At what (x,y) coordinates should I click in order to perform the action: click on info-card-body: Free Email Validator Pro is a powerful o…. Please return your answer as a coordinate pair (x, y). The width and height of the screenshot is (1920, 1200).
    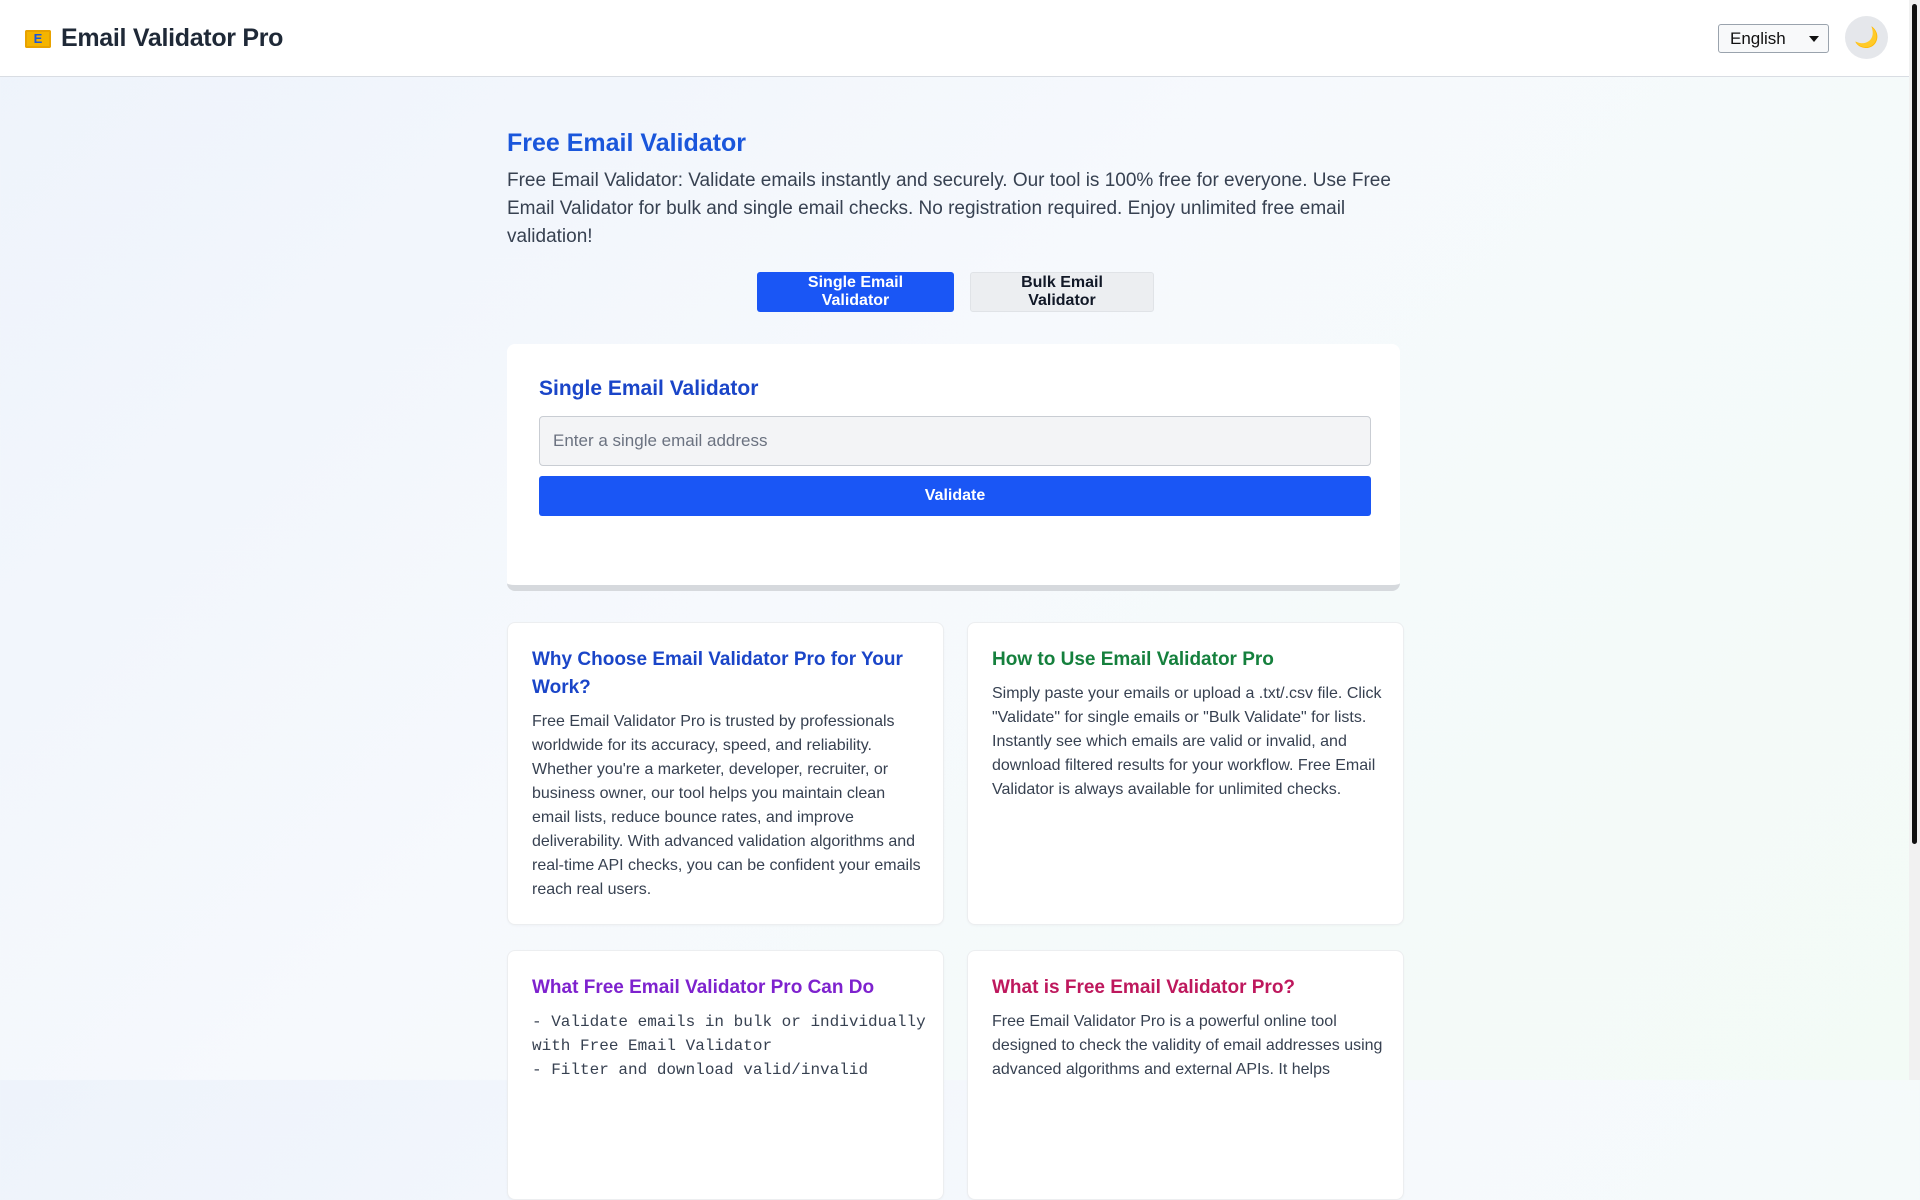
    Looking at the image, I should click on (1187, 1045).